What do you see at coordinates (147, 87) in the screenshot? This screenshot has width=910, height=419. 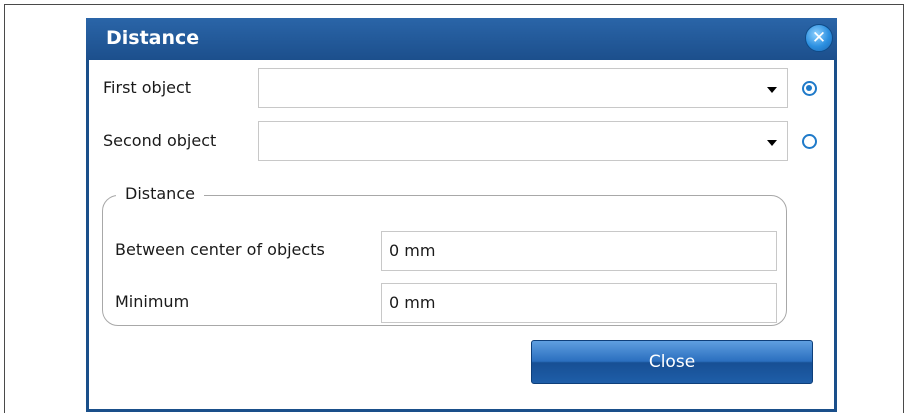 I see `first-object-label: First object` at bounding box center [147, 87].